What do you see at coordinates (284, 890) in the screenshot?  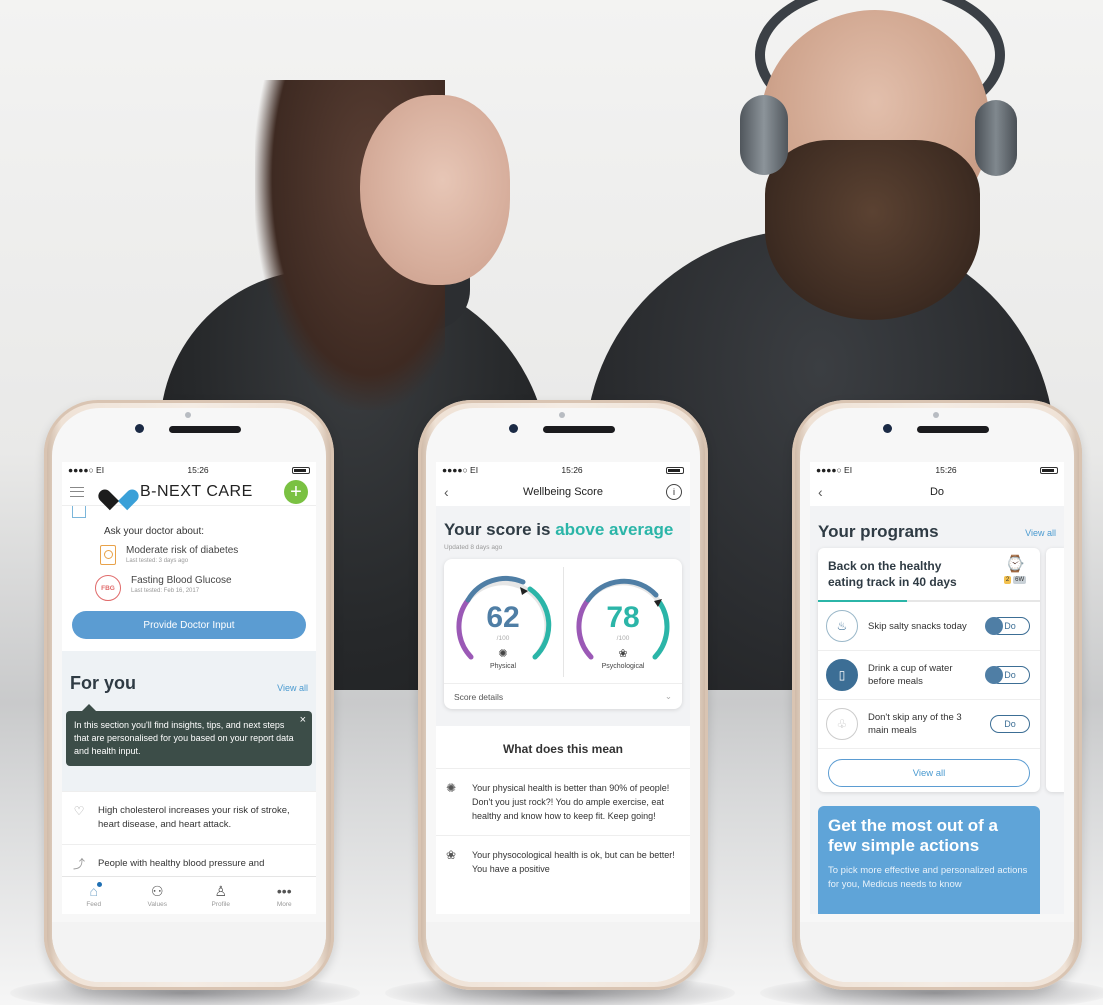 I see `more-icon: •••` at bounding box center [284, 890].